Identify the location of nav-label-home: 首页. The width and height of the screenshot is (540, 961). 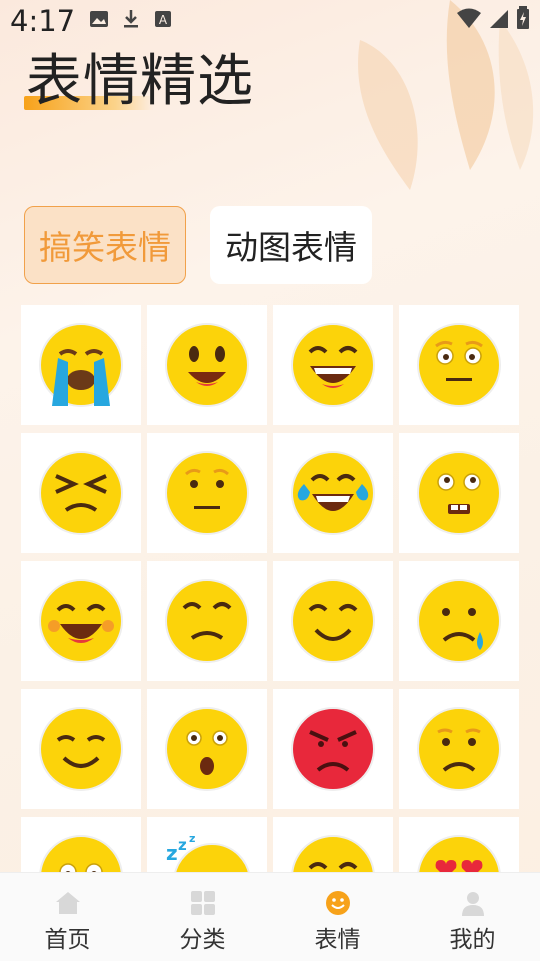
(67, 940).